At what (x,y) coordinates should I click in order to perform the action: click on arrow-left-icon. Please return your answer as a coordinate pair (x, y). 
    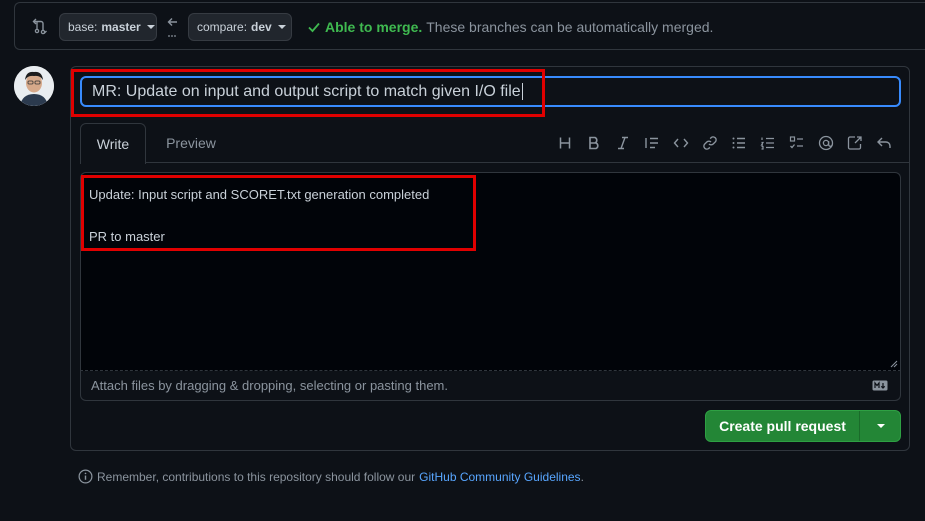
    Looking at the image, I should click on (172, 27).